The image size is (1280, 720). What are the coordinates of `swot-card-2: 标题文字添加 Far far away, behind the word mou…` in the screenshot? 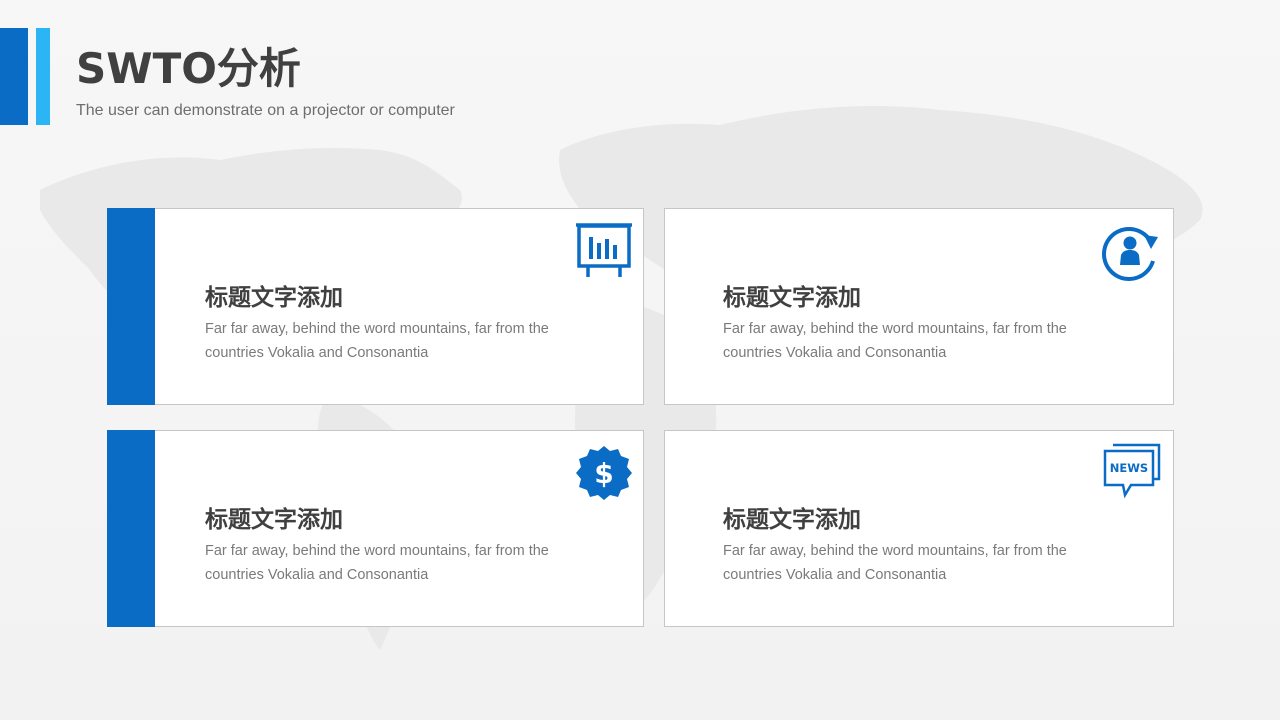 It's located at (919, 306).